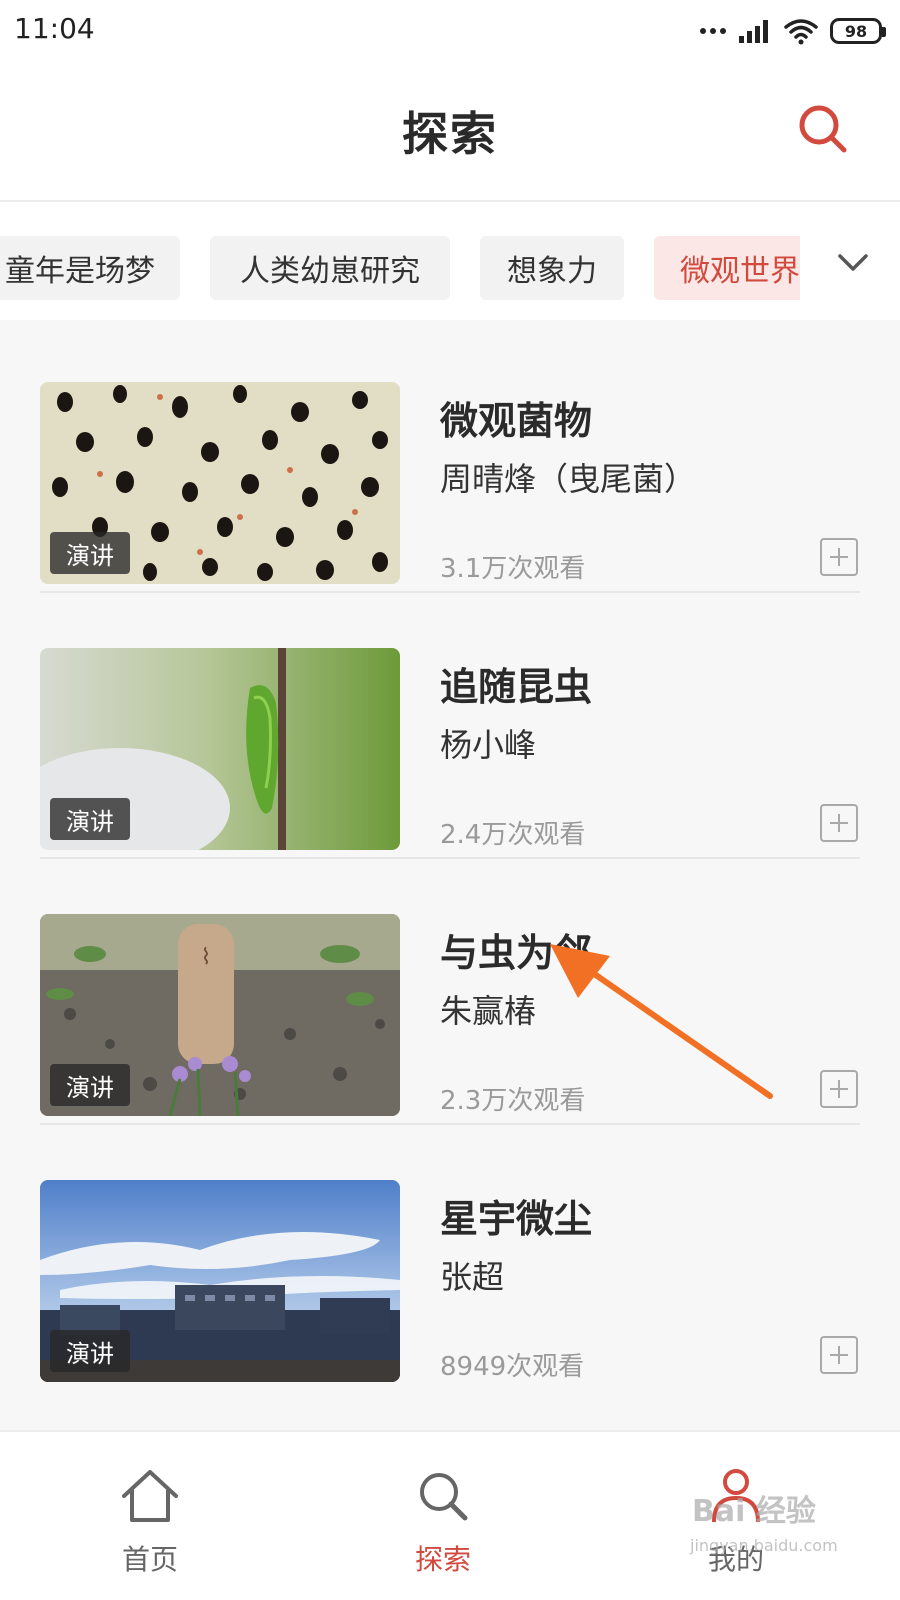  Describe the element at coordinates (513, 835) in the screenshot. I see `item-views: 2.4万次观看` at that location.